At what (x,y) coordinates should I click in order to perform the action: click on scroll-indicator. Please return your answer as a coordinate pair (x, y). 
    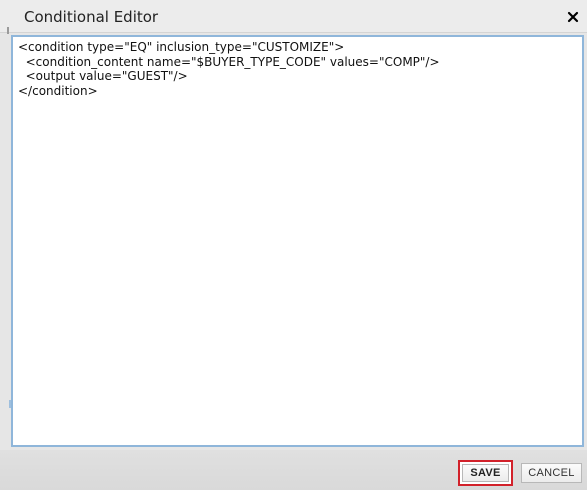
    Looking at the image, I should click on (10, 404).